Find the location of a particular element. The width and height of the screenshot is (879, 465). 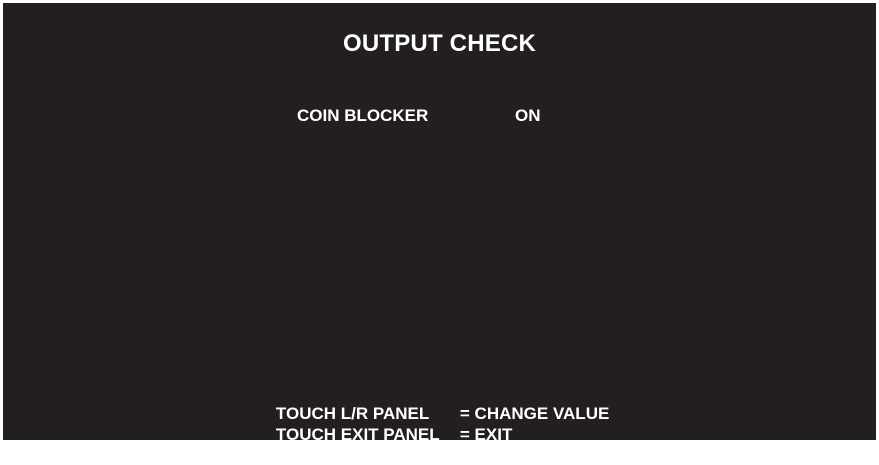

coin-blocker-label: COIN BLOCKER is located at coordinates (363, 115).